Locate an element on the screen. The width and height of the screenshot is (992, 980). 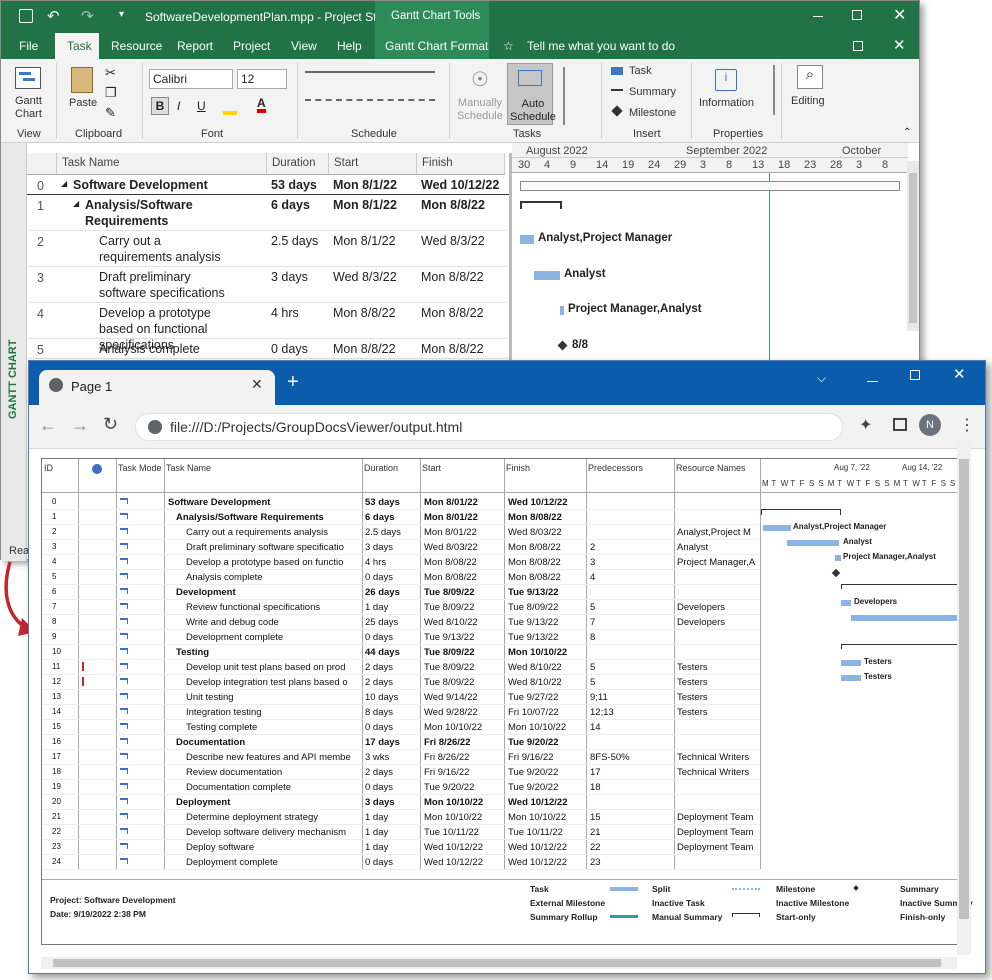
row-duration: 0 days is located at coordinates (289, 349).